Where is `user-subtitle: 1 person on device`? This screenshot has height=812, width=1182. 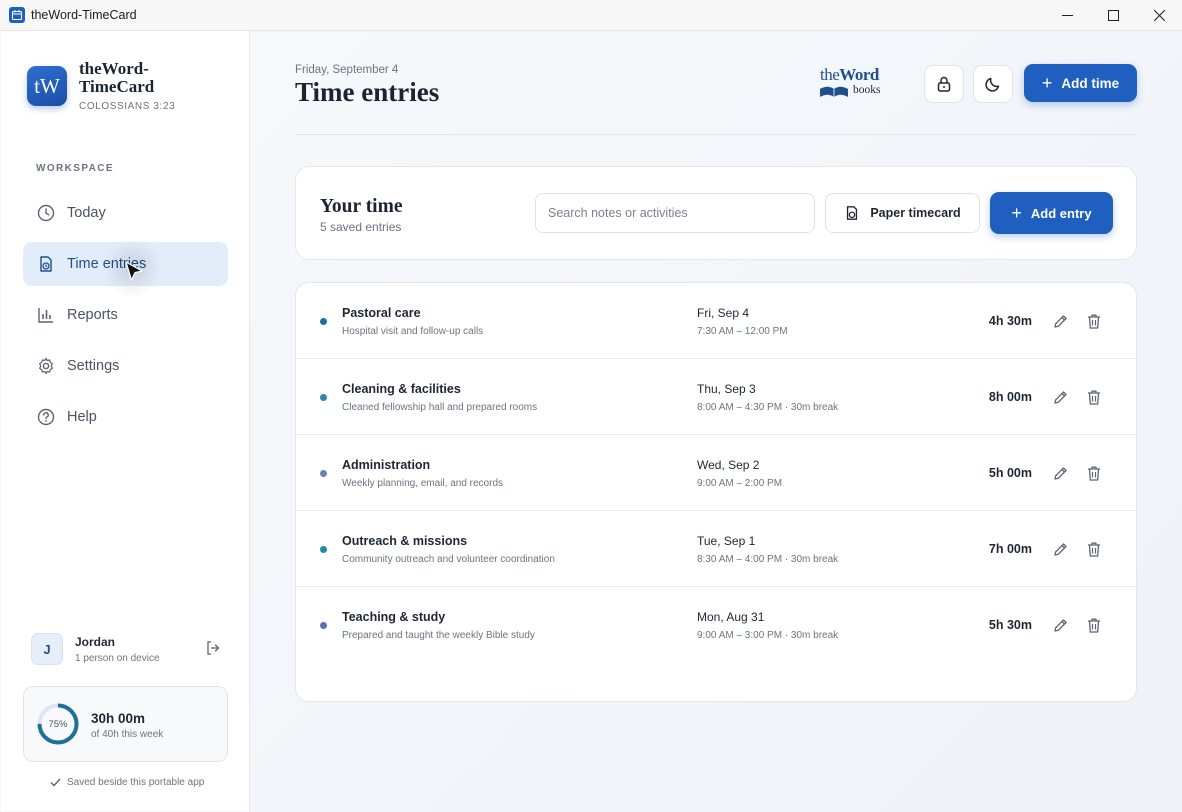
user-subtitle: 1 person on device is located at coordinates (117, 658).